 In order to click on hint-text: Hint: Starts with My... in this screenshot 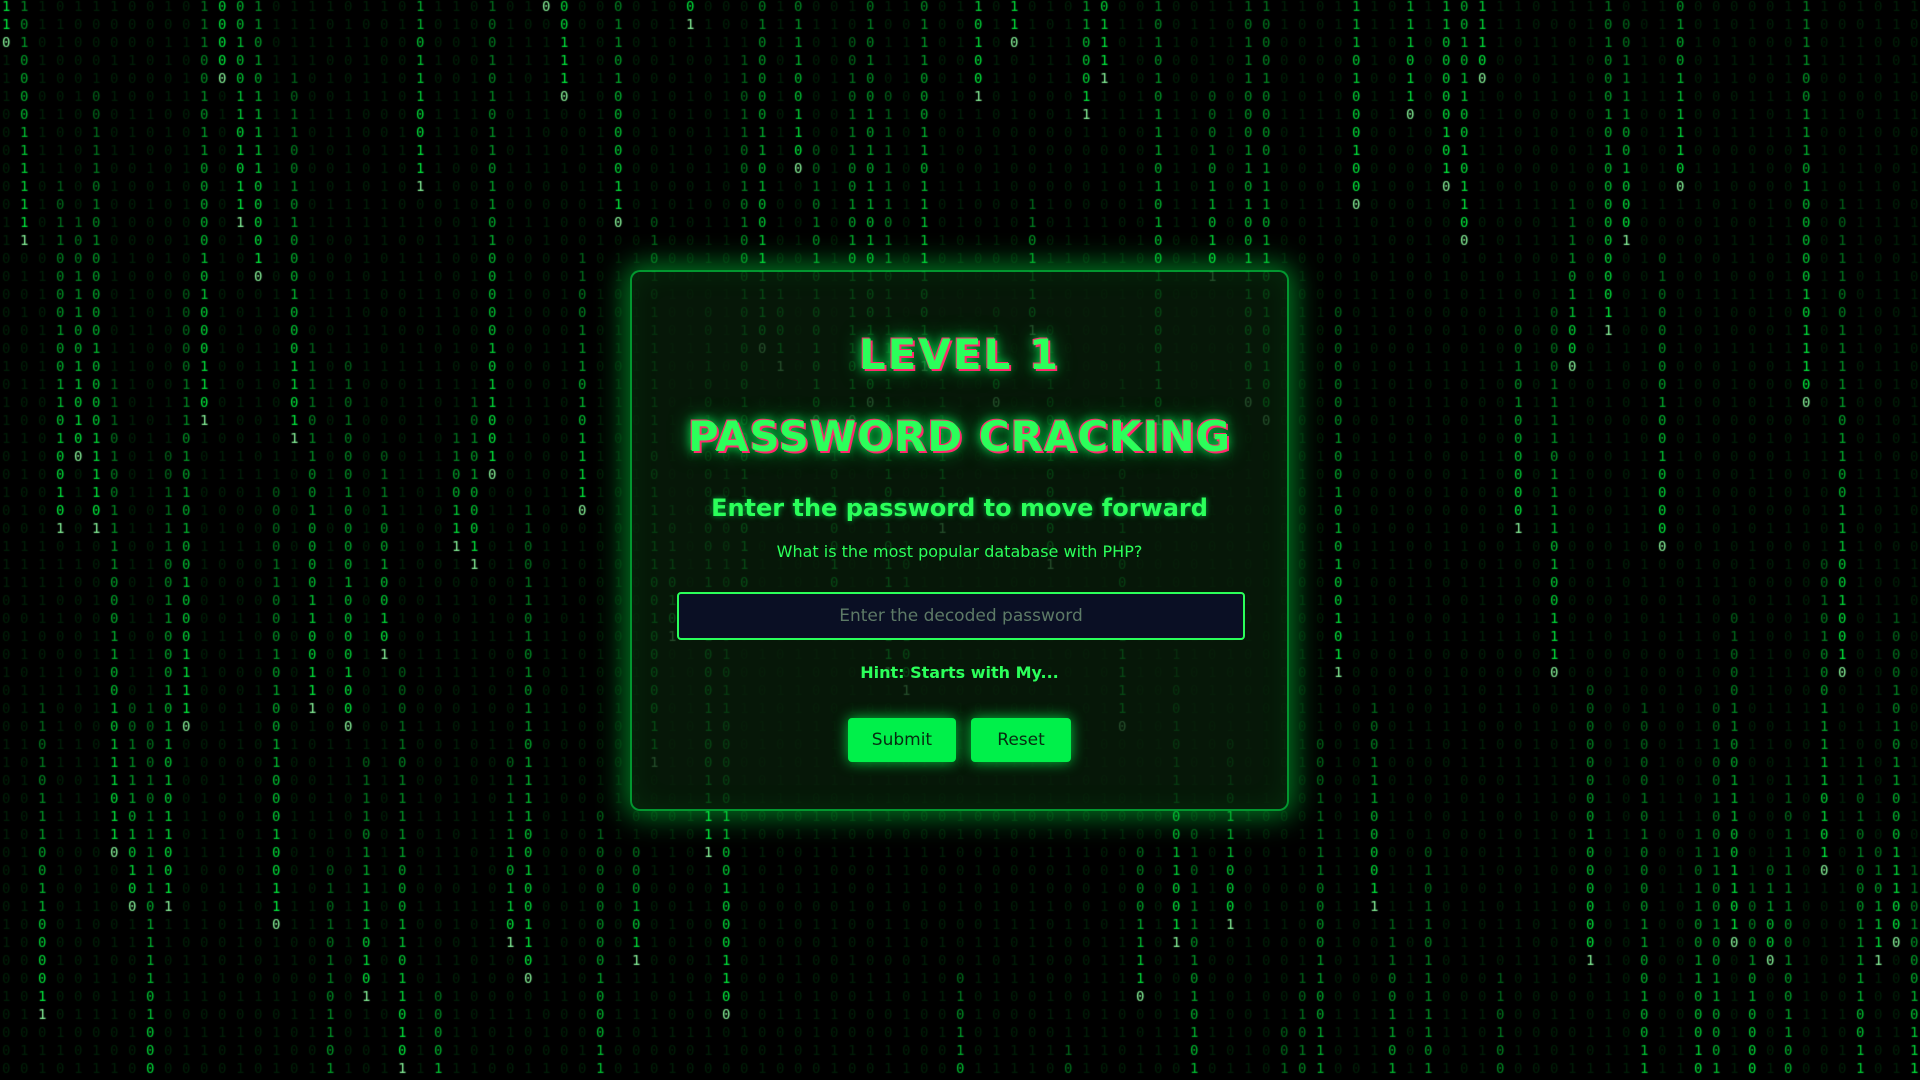, I will do `click(959, 672)`.